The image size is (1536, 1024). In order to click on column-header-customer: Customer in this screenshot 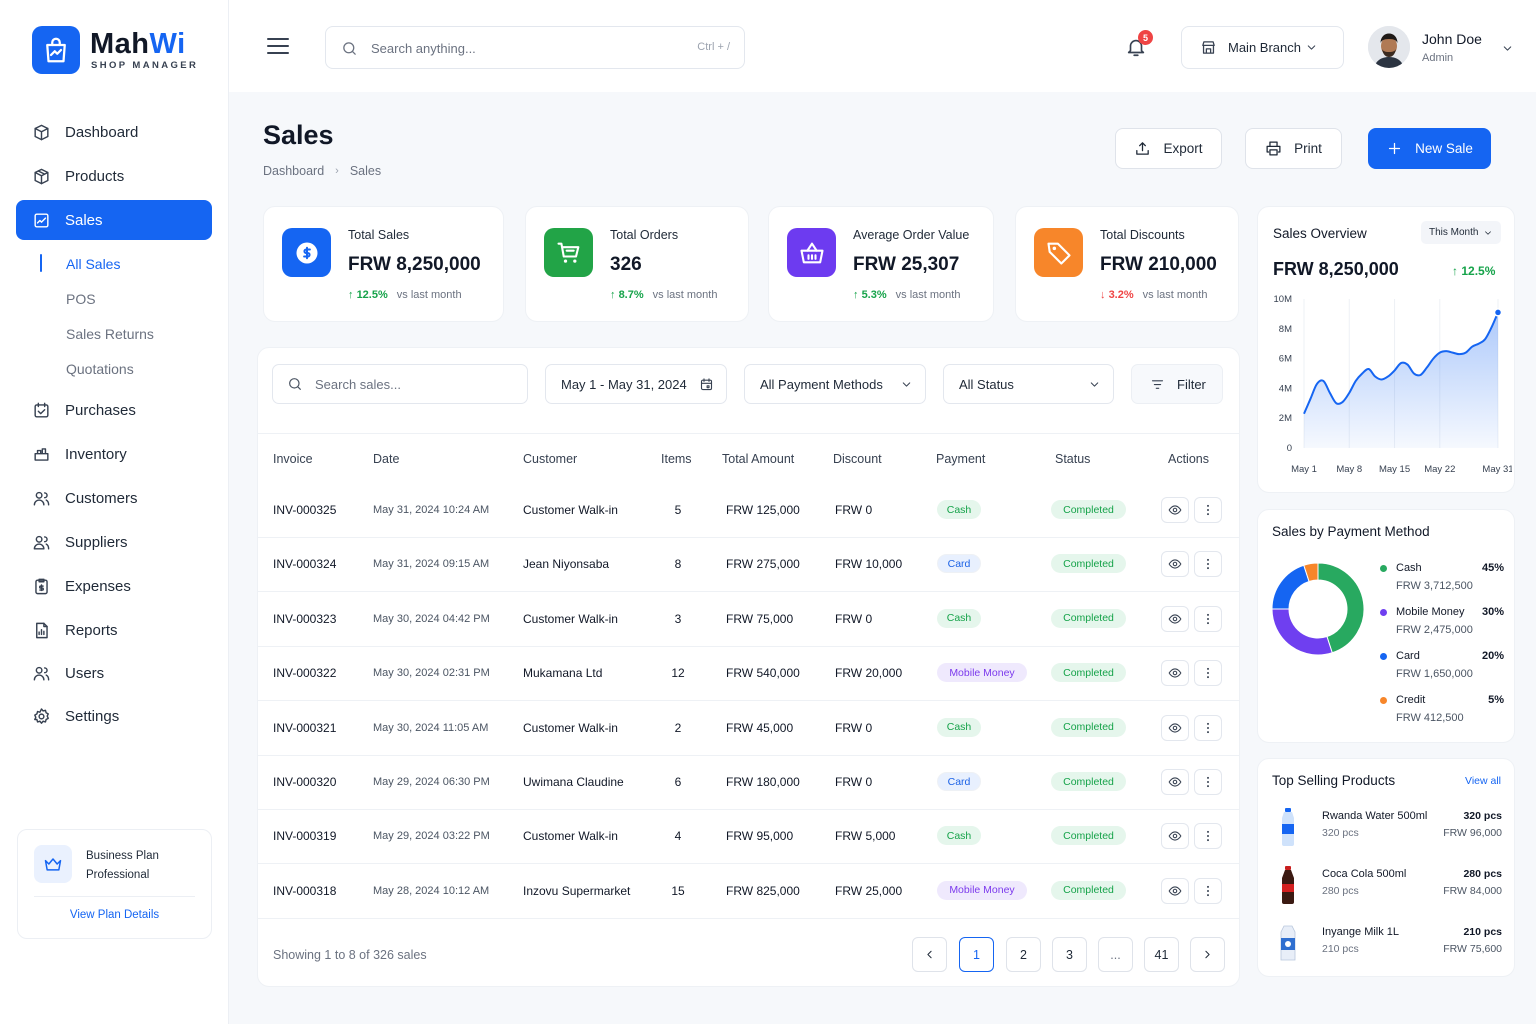, I will do `click(550, 459)`.